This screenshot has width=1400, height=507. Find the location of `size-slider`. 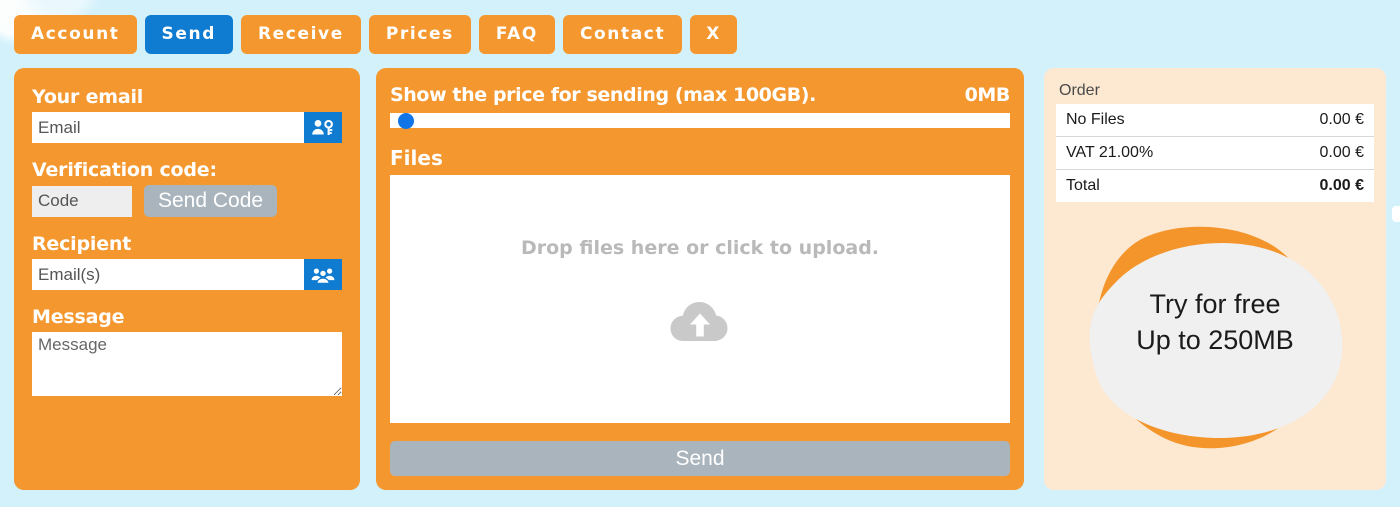

size-slider is located at coordinates (700, 120).